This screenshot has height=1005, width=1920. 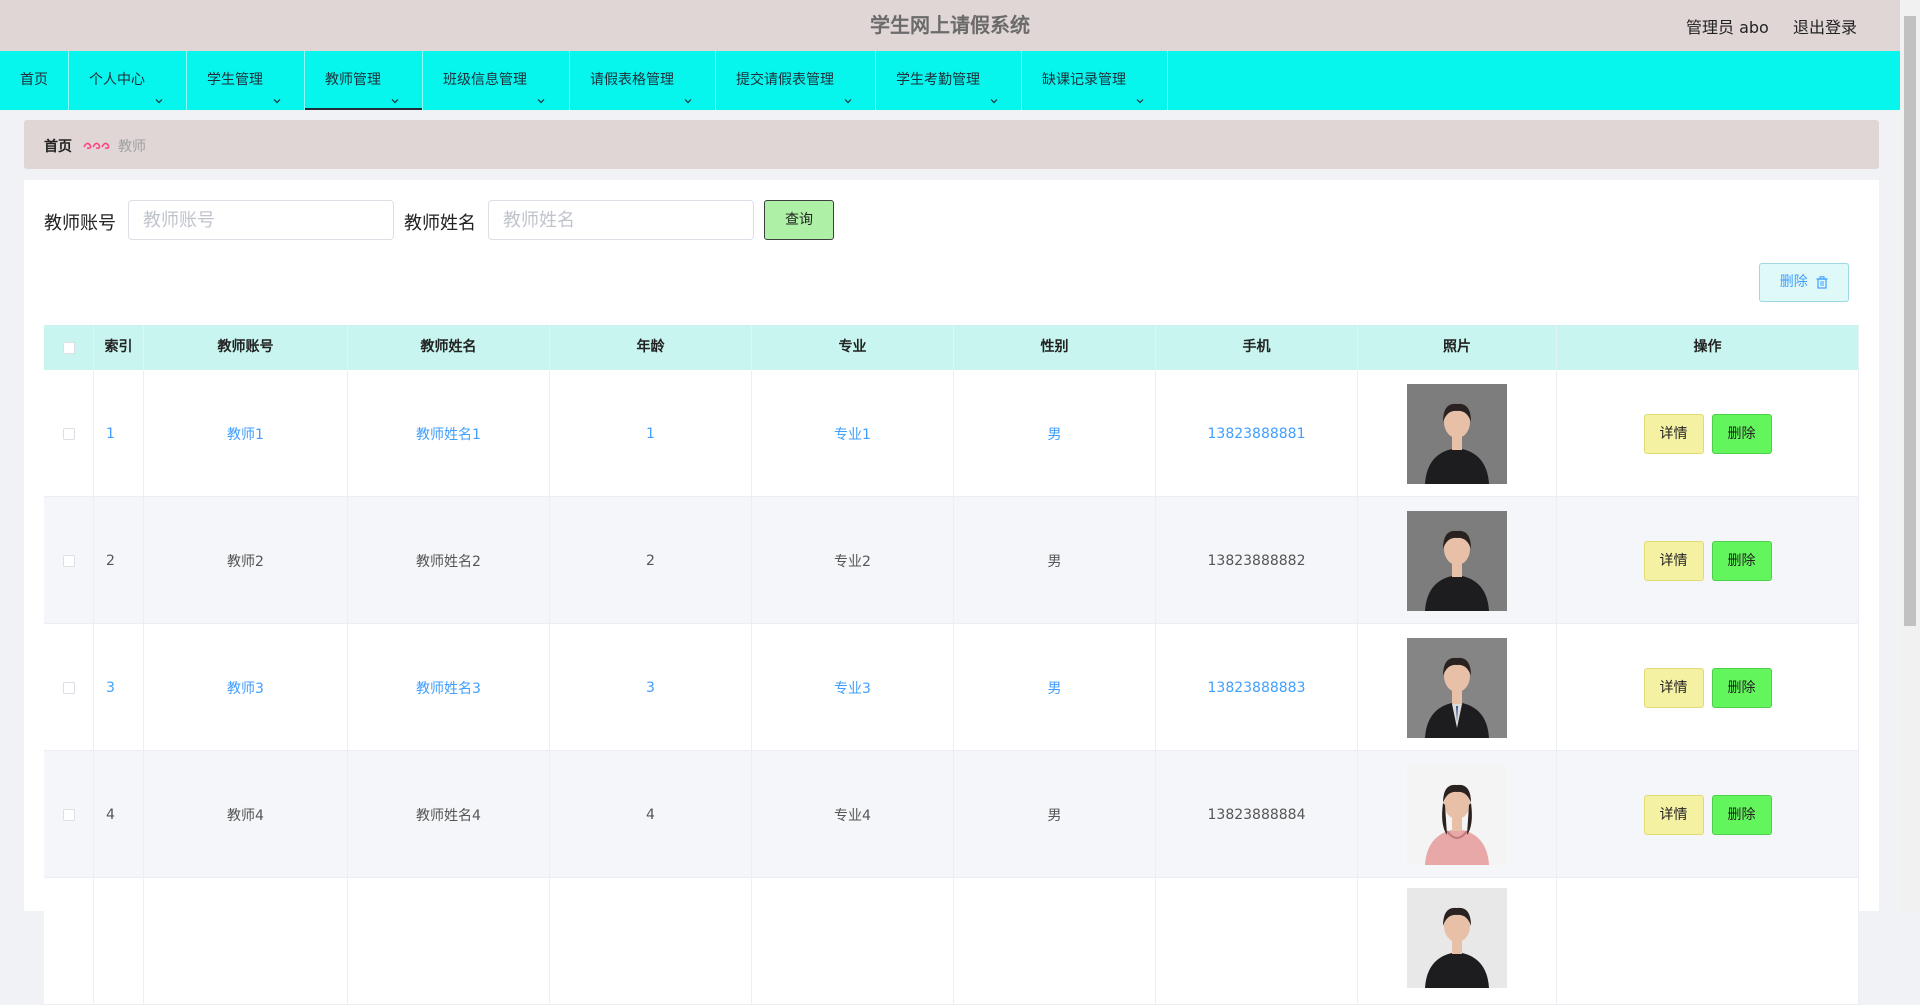 What do you see at coordinates (119, 560) in the screenshot?
I see `cell-index: 2` at bounding box center [119, 560].